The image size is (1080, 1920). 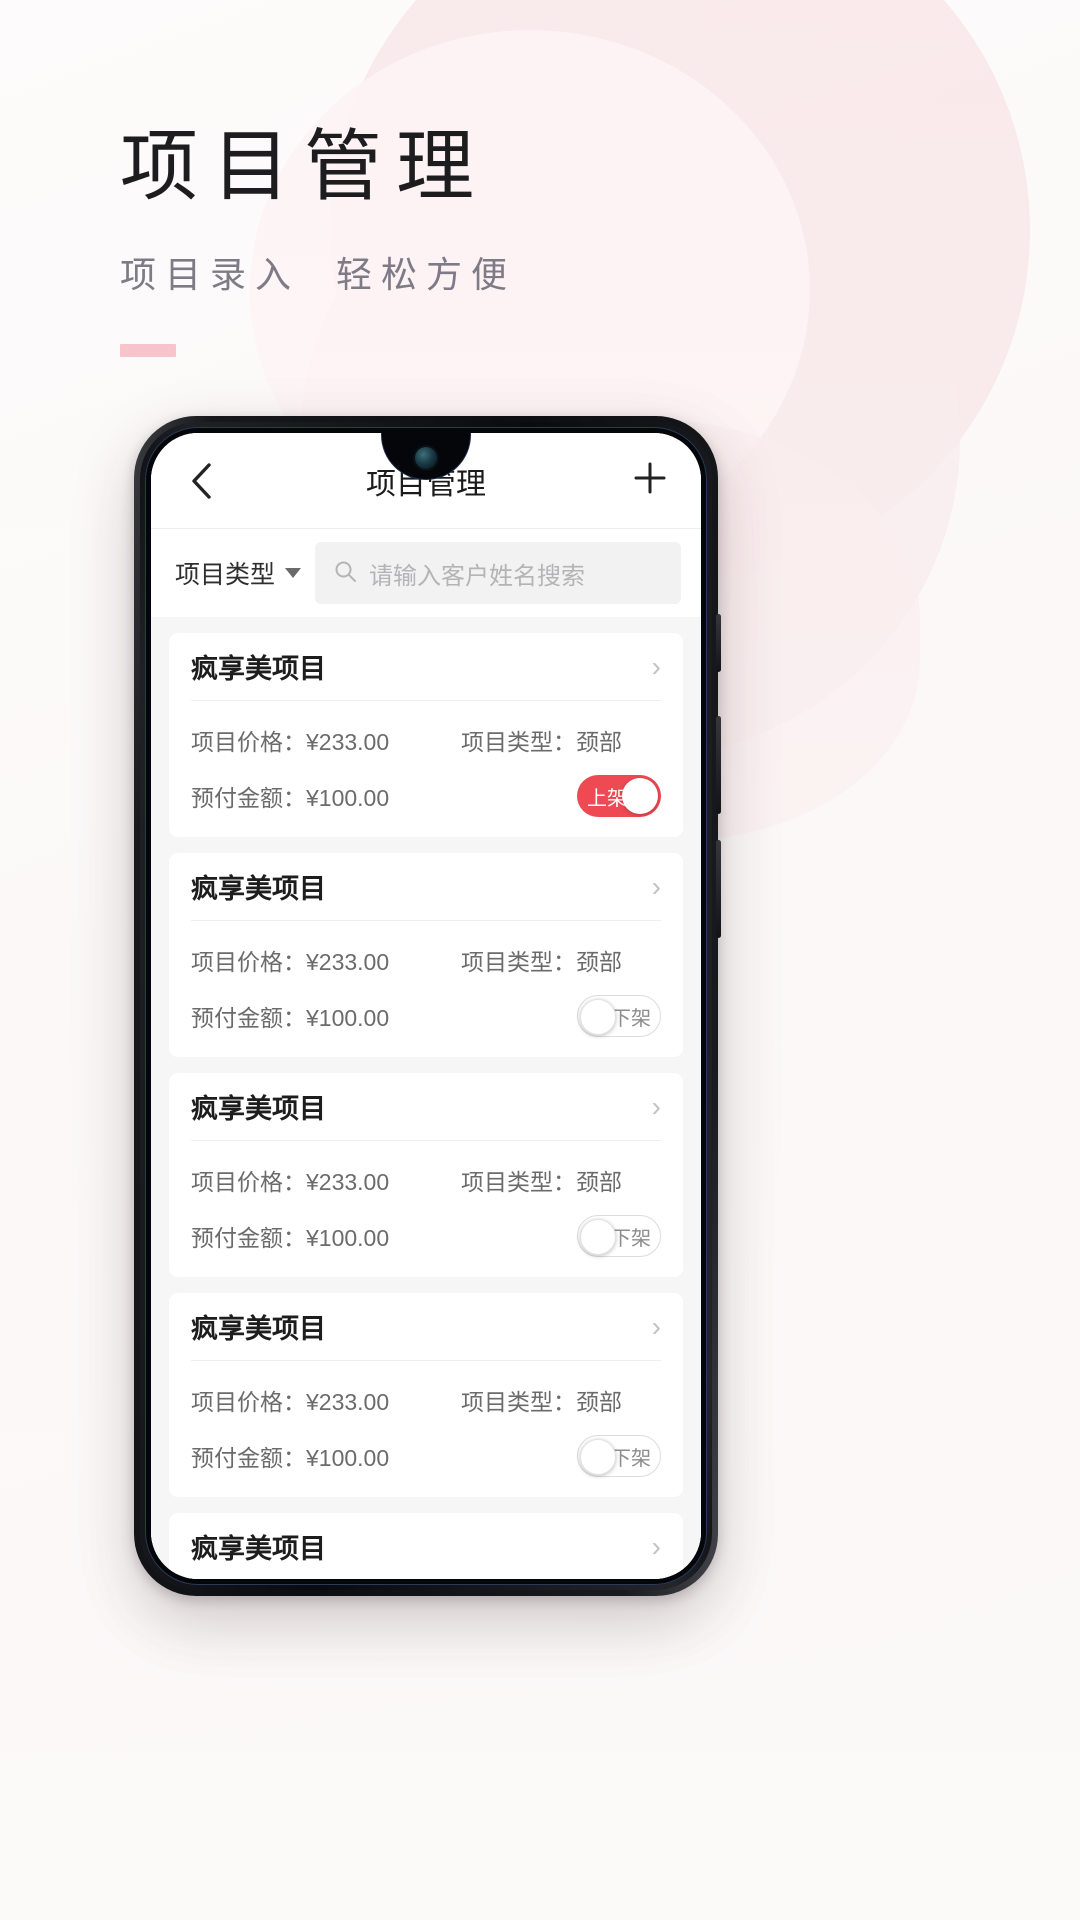 I want to click on card-row-prepay: 预付金额：¥100.00 上架, so click(x=426, y=796).